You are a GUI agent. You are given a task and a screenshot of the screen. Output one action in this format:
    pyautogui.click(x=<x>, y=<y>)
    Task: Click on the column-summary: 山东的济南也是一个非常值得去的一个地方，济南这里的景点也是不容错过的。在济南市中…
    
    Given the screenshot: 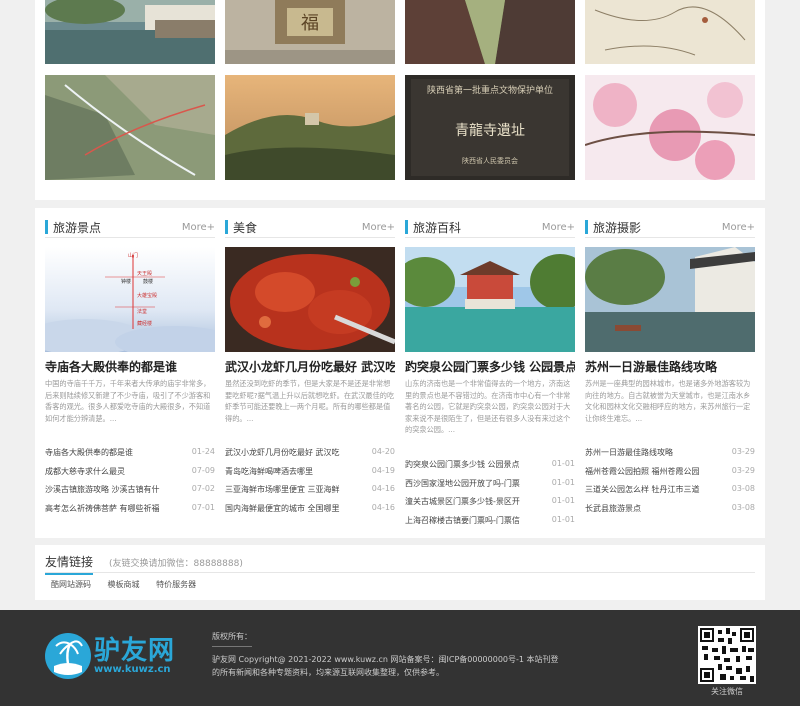 What is the action you would take?
    pyautogui.click(x=488, y=406)
    